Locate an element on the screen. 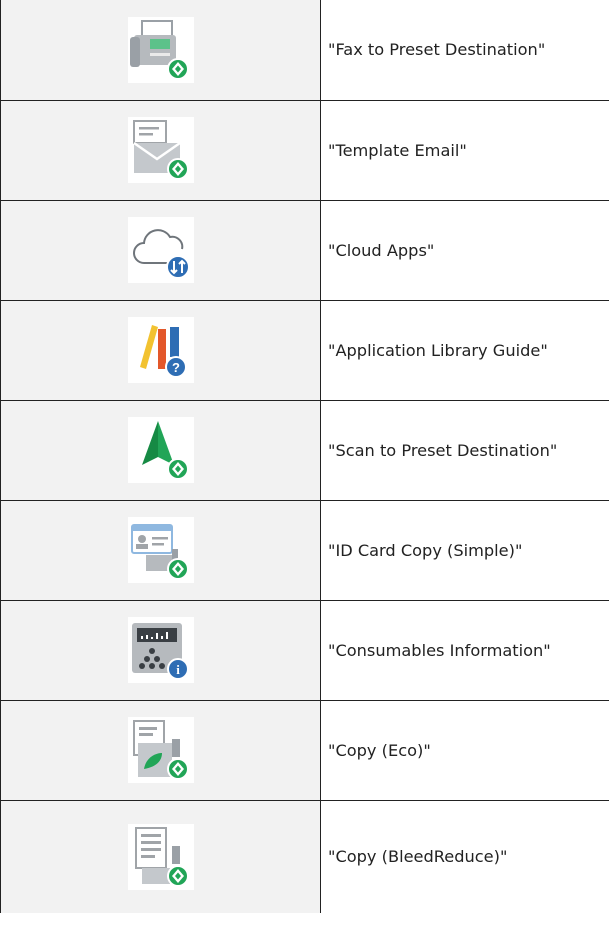 The image size is (609, 926). app-name: "Template Email" is located at coordinates (464, 150).